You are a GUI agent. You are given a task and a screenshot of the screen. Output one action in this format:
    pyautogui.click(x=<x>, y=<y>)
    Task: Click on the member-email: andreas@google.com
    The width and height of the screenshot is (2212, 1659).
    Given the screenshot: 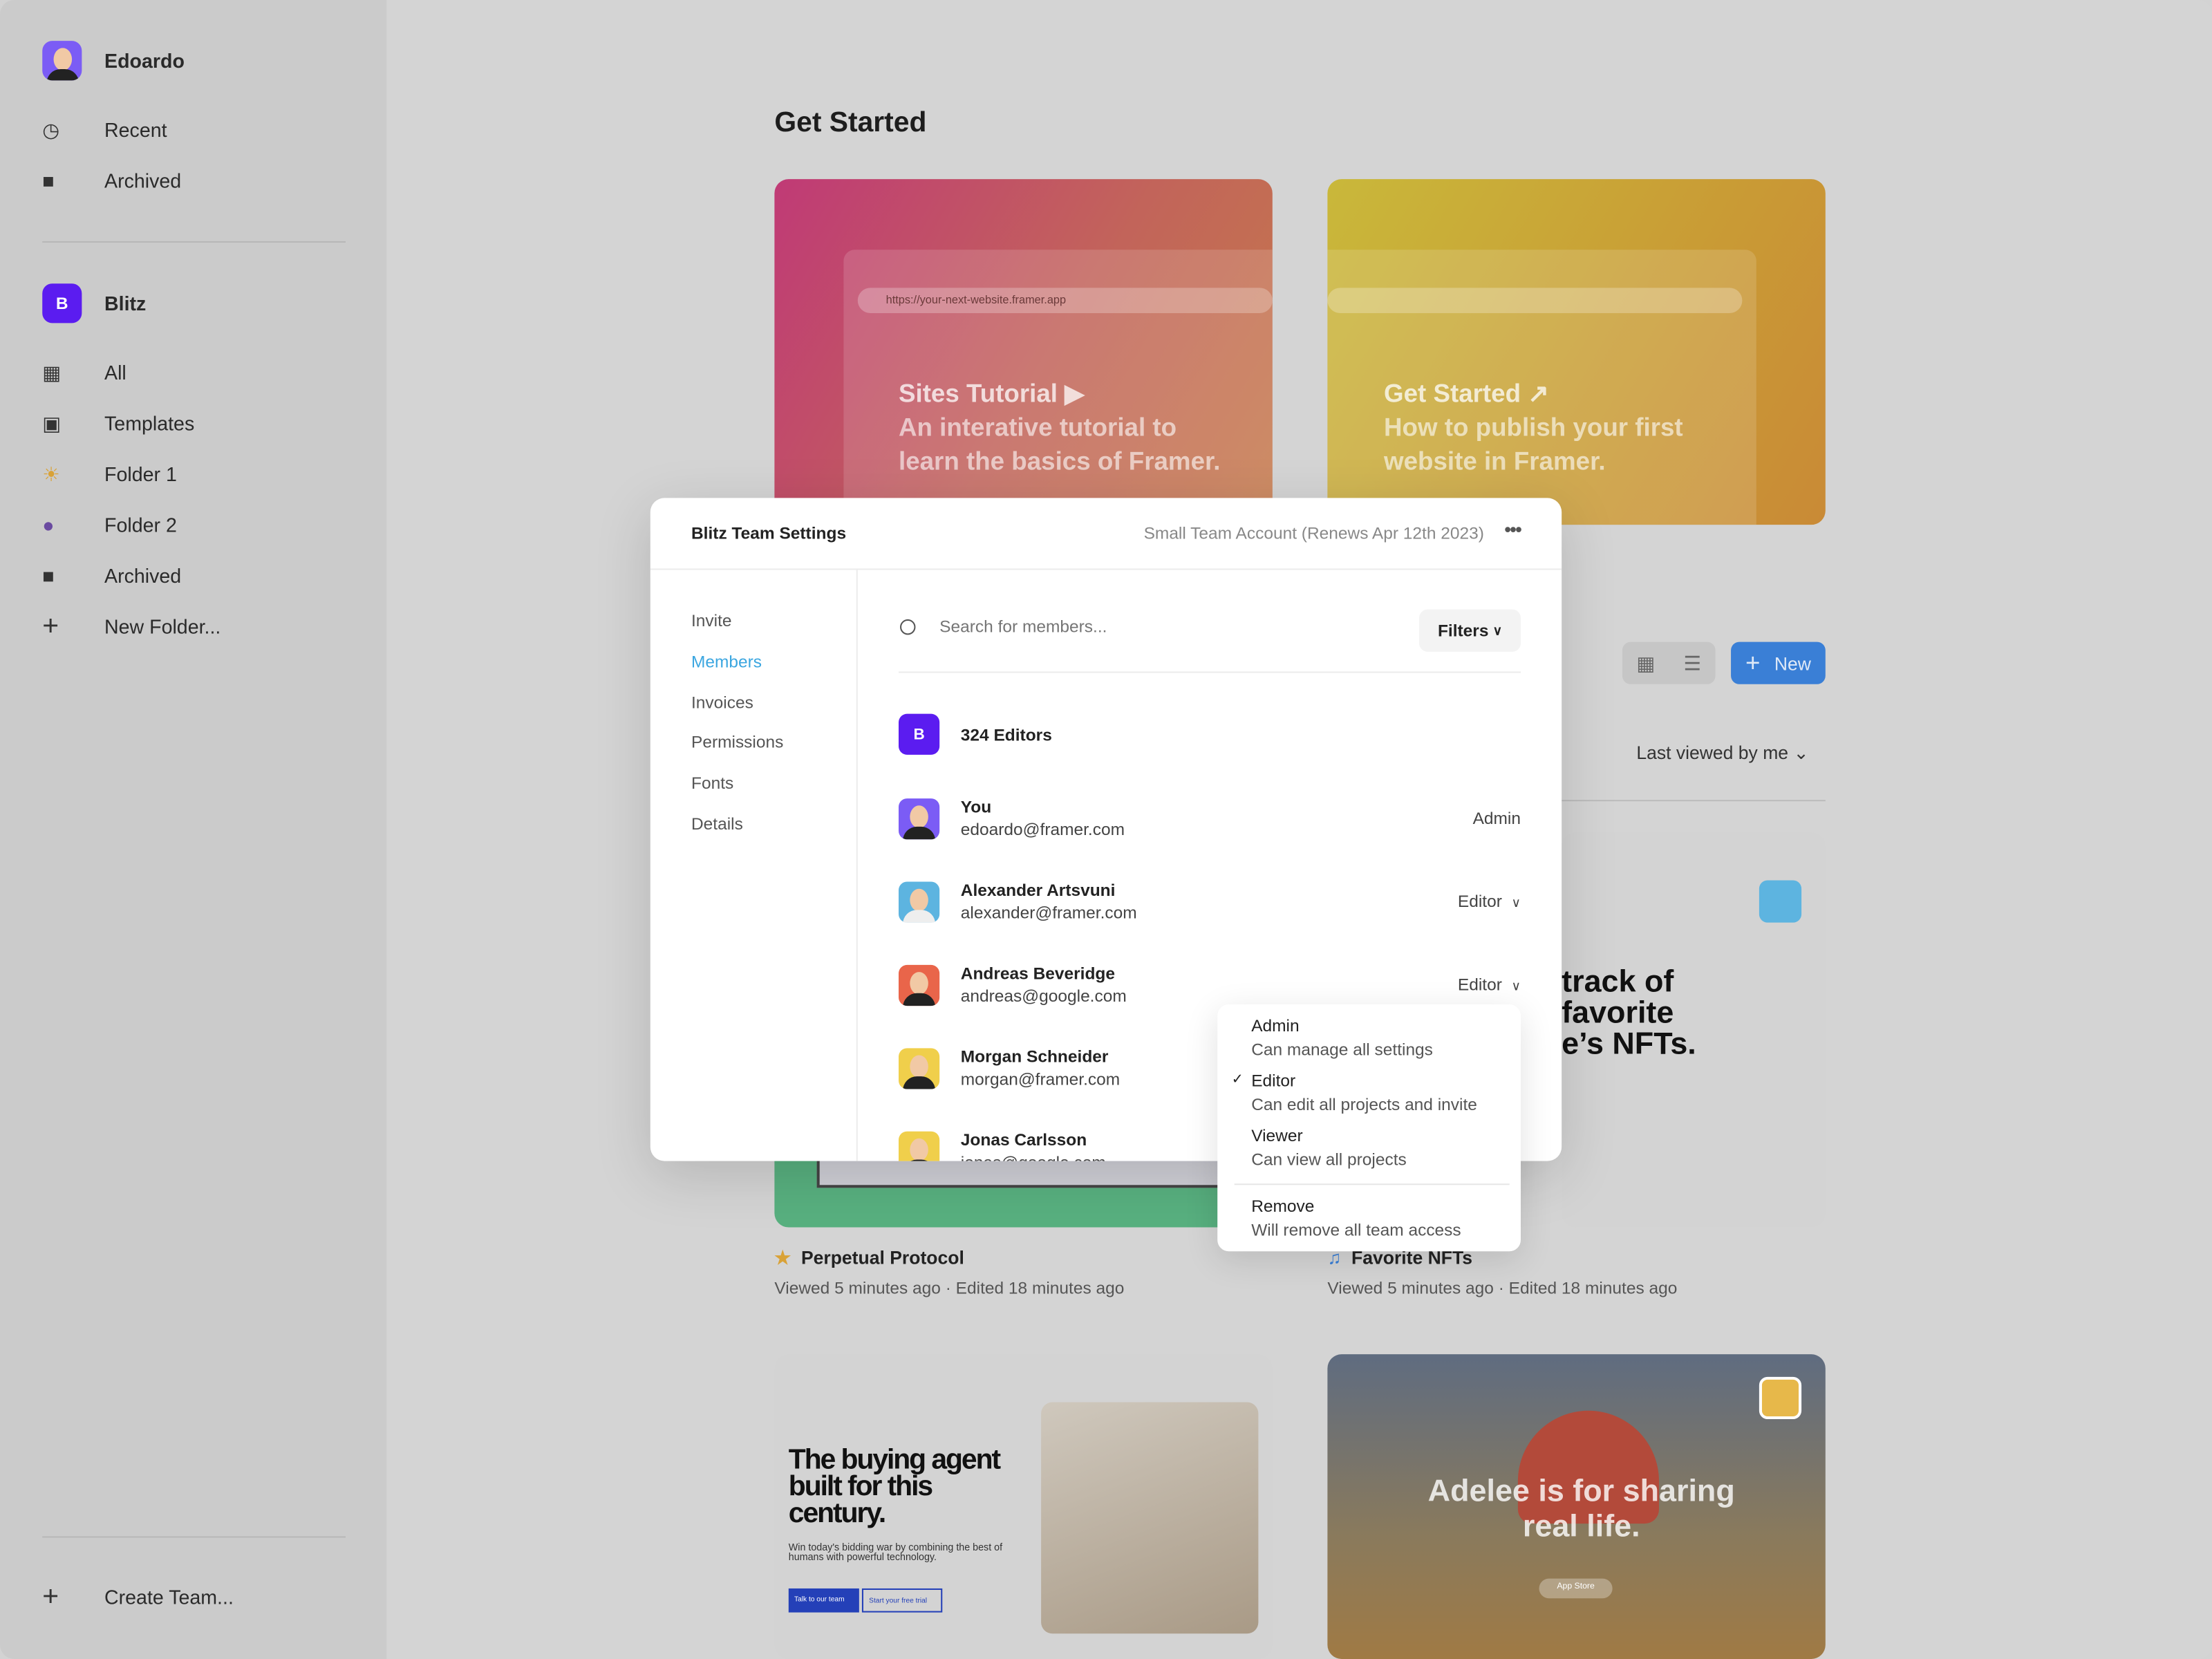 What is the action you would take?
    pyautogui.click(x=1043, y=996)
    